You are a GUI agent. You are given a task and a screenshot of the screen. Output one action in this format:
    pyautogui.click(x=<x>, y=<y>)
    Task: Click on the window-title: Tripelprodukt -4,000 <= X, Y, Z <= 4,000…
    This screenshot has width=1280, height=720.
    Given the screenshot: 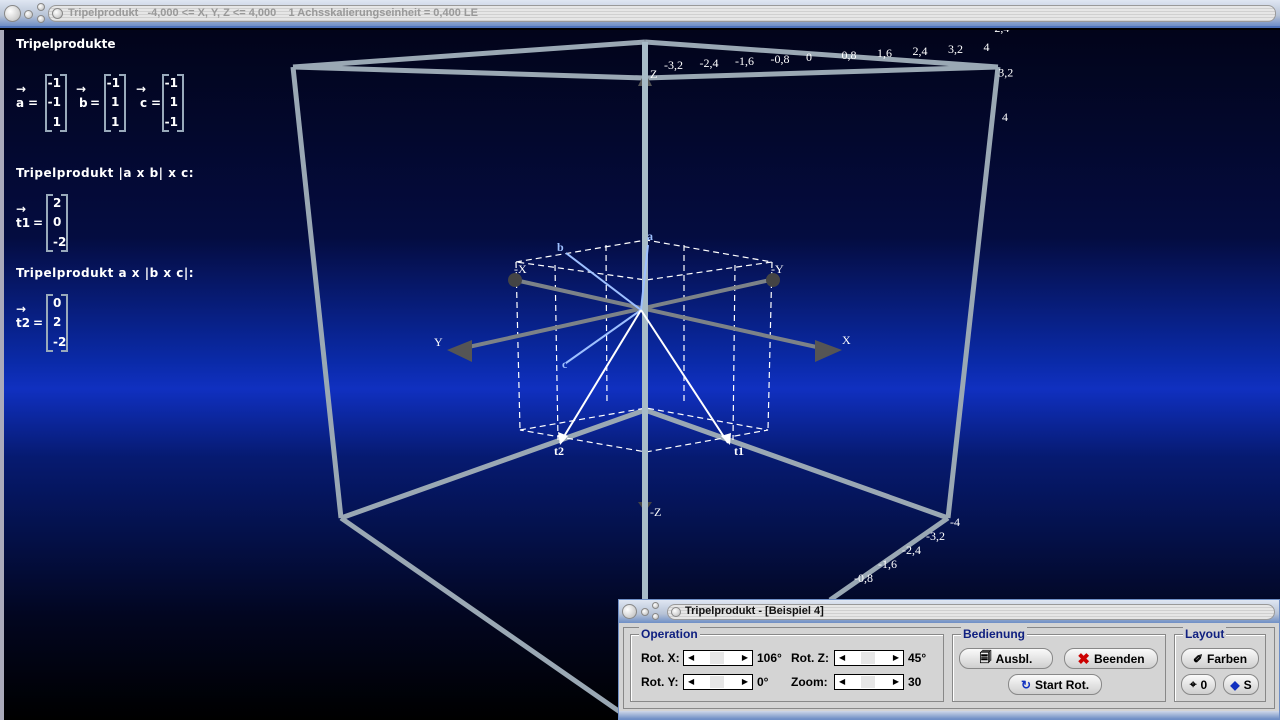 What is the action you would take?
    pyautogui.click(x=273, y=13)
    